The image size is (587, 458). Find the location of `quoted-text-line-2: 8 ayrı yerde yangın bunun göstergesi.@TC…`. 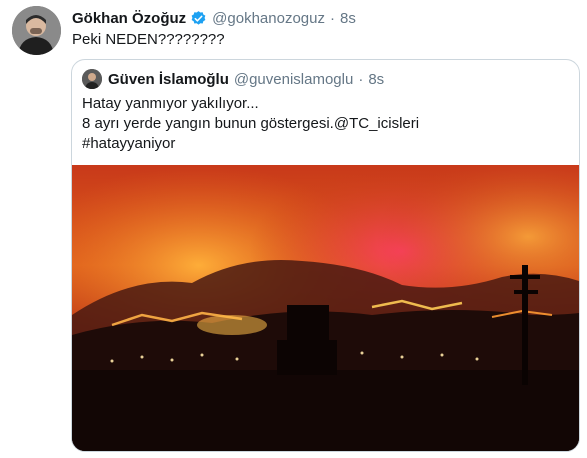

quoted-text-line-2: 8 ayrı yerde yangın bunun göstergesi.@TC… is located at coordinates (250, 124).